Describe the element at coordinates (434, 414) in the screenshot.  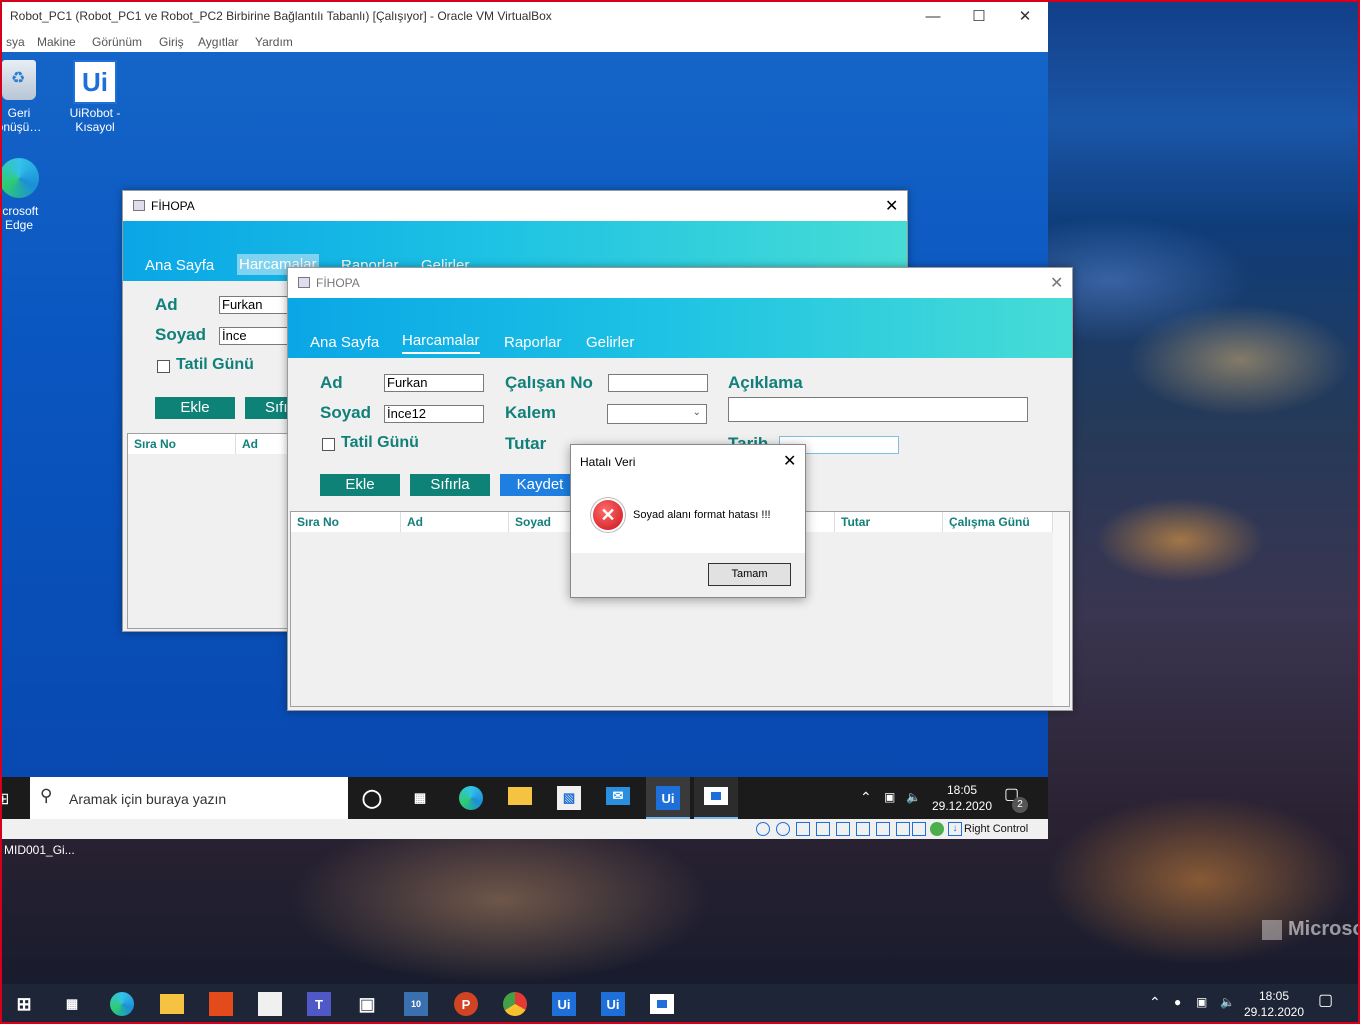
I see `soyad-input: İnce12` at that location.